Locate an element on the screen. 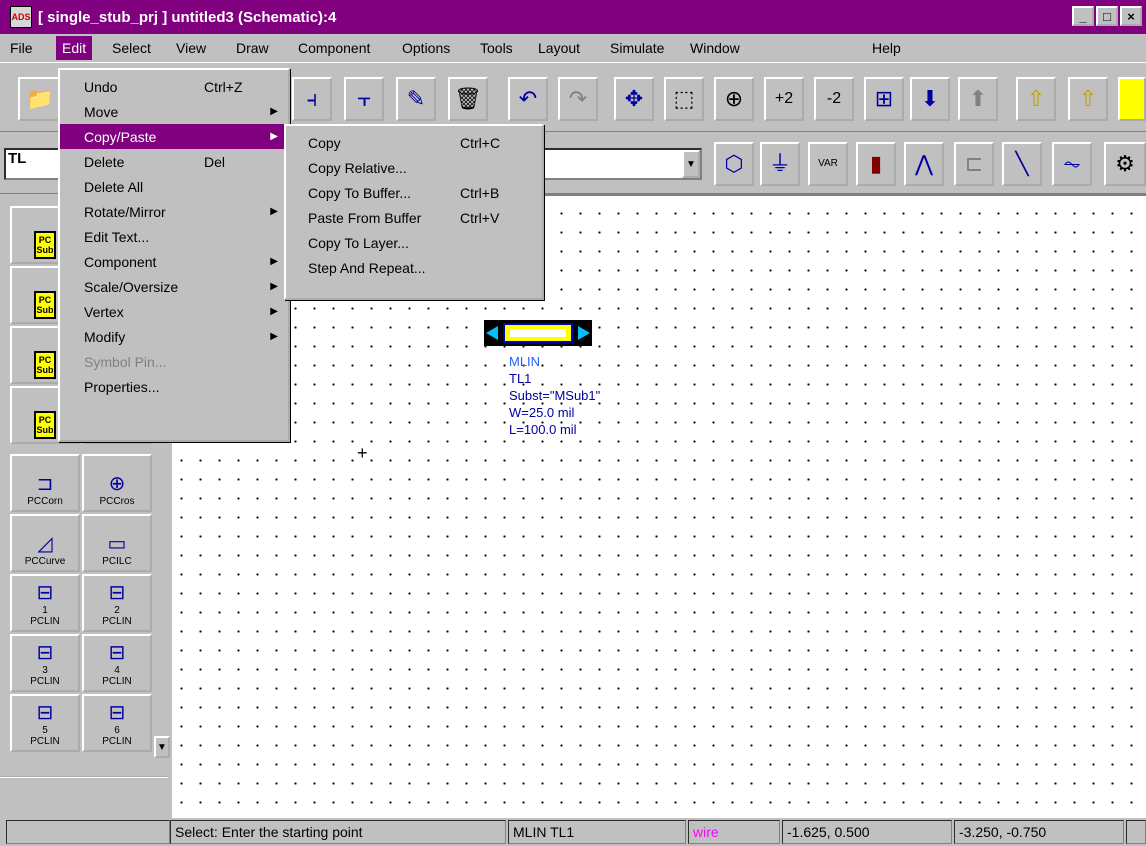 The height and width of the screenshot is (846, 1146). mlin-component is located at coordinates (538, 333).